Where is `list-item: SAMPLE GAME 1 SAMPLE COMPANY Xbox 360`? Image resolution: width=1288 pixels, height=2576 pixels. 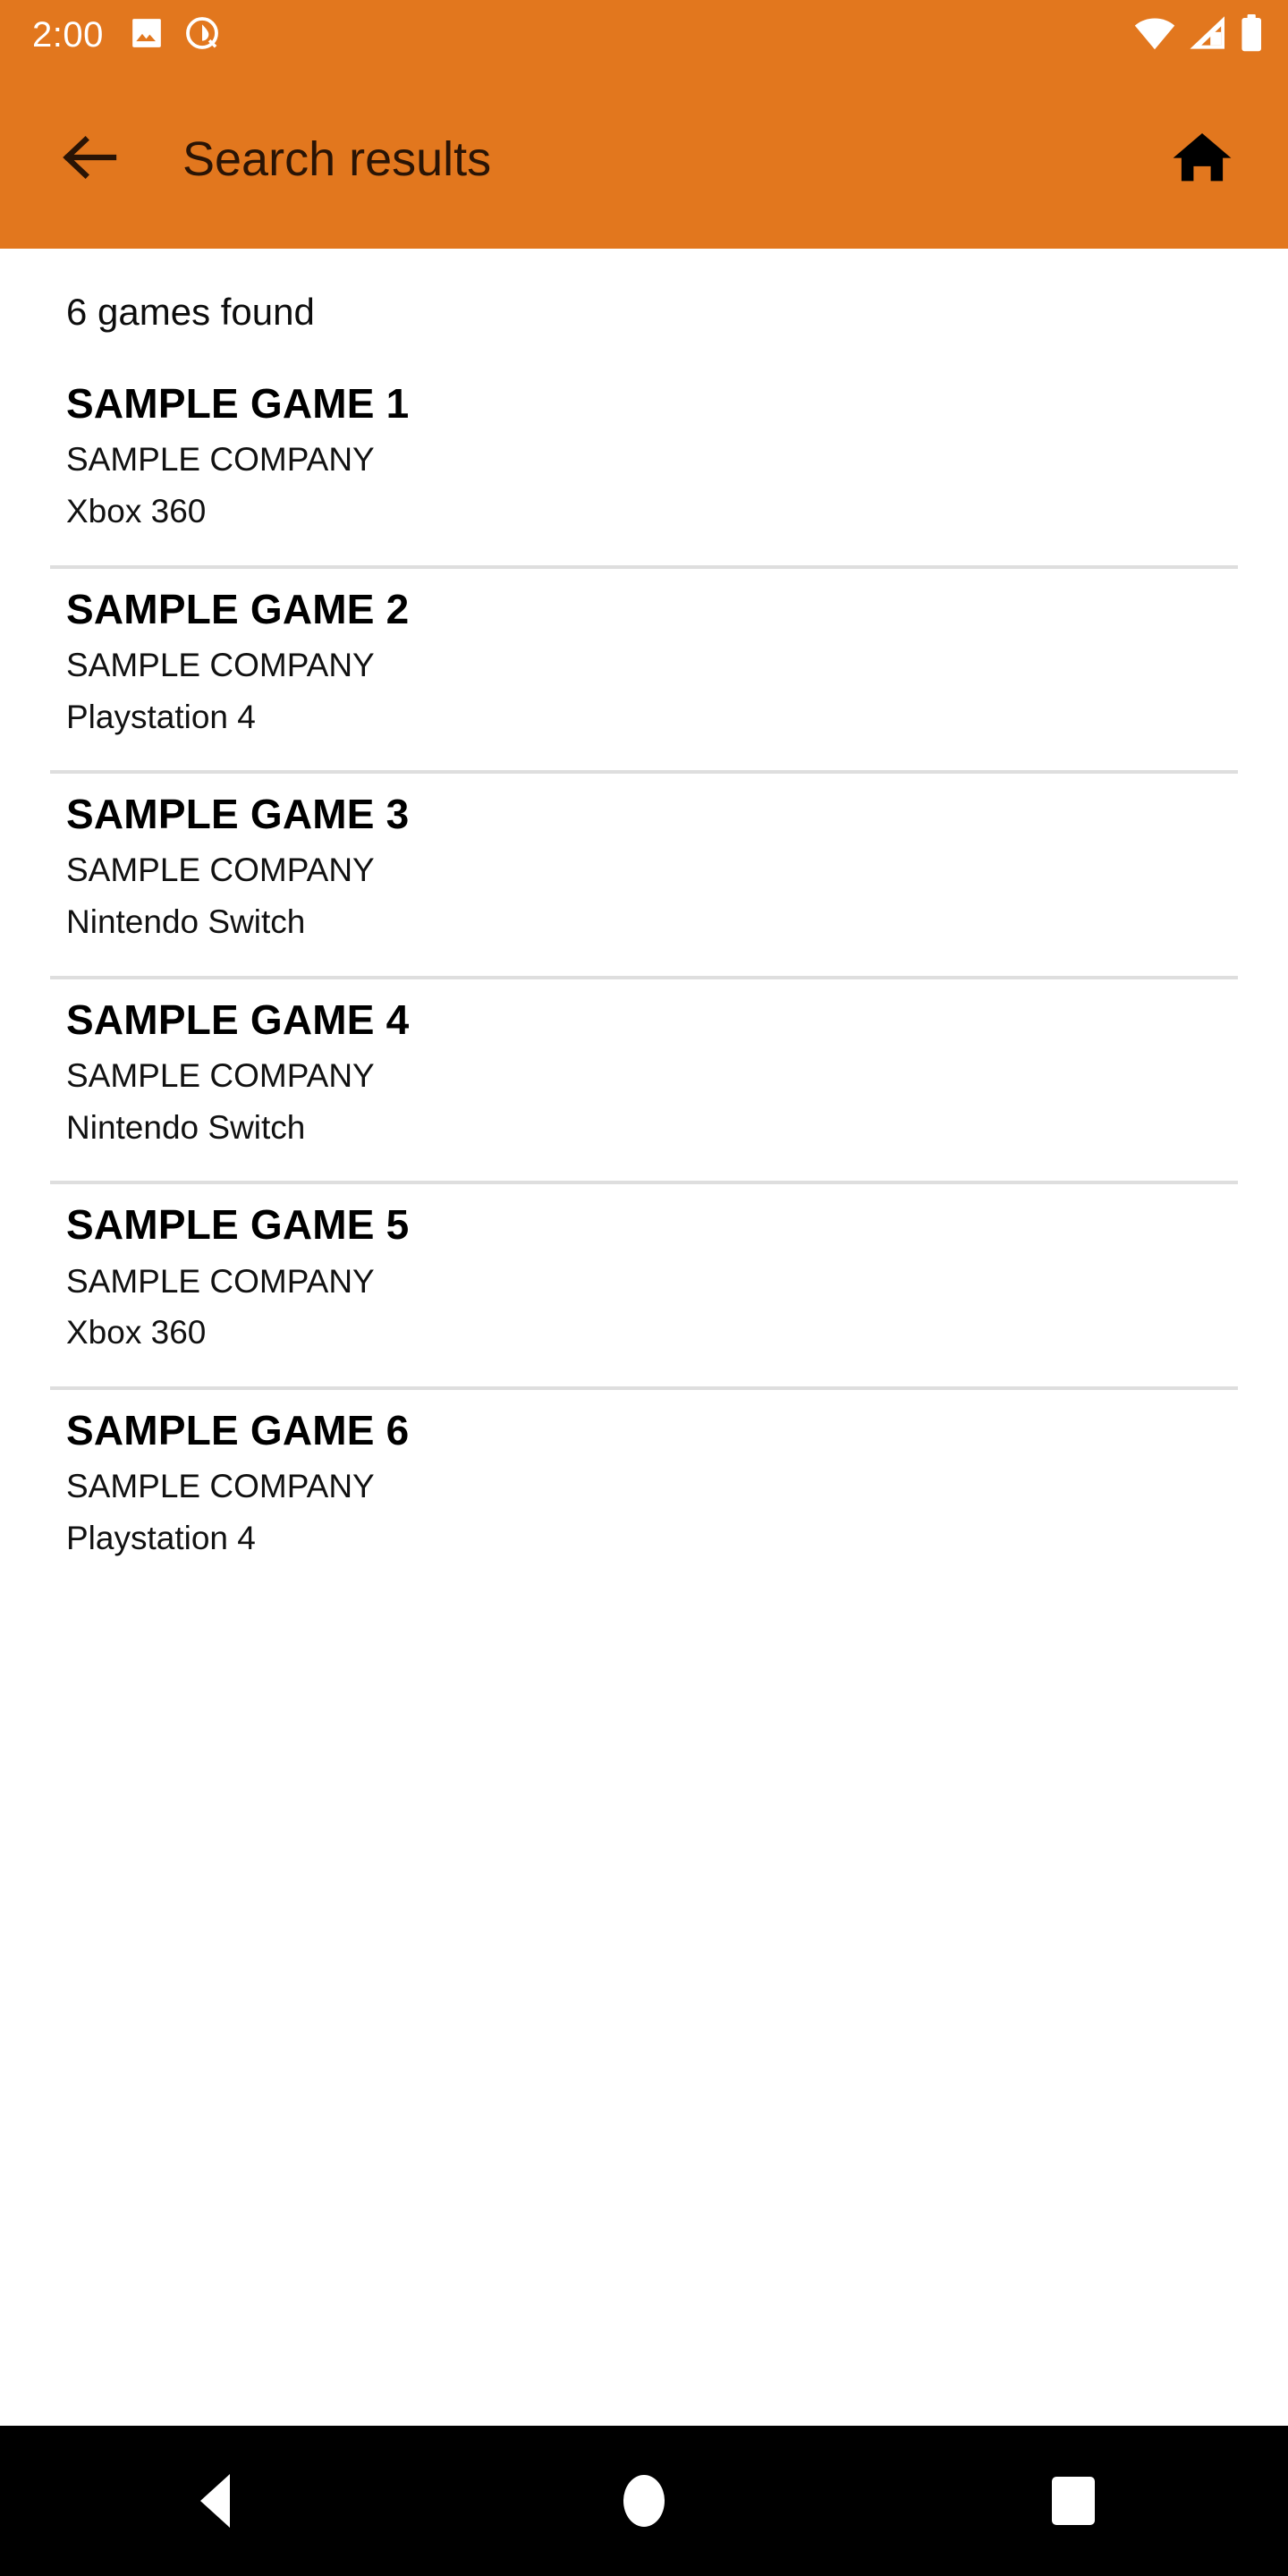 list-item: SAMPLE GAME 1 SAMPLE COMPANY Xbox 360 is located at coordinates (644, 457).